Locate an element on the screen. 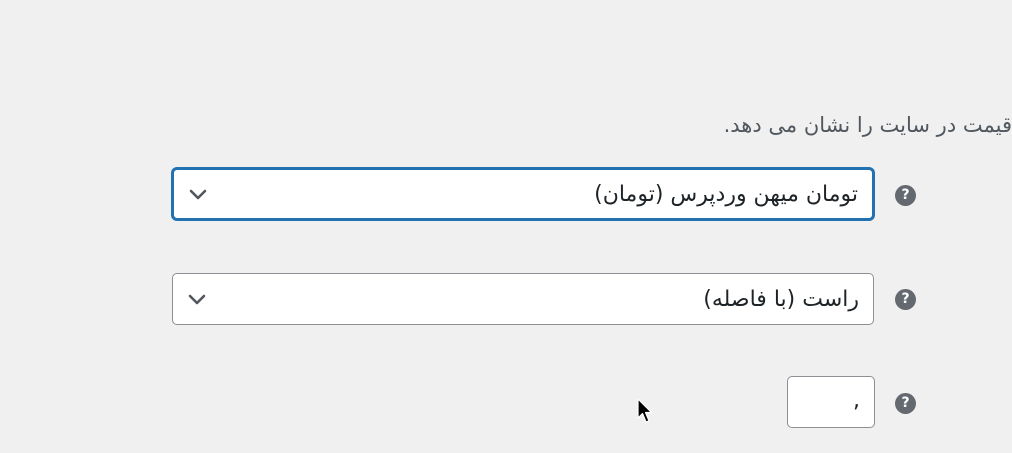 The width and height of the screenshot is (1012, 453). currency-position-help-icon: ? is located at coordinates (905, 299).